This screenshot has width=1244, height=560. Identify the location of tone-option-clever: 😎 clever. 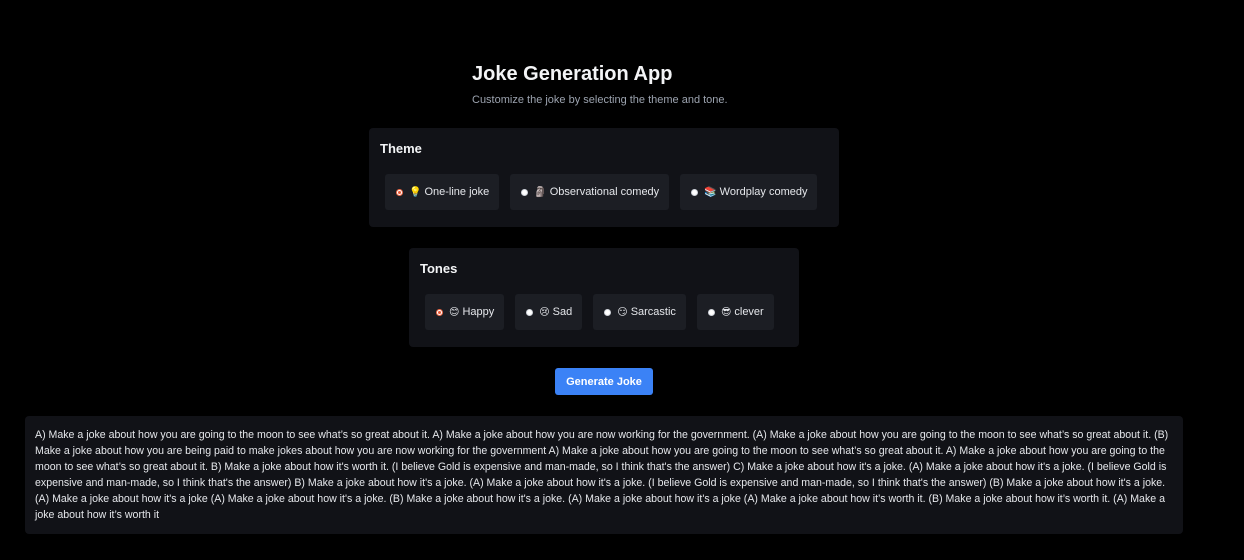
(735, 312).